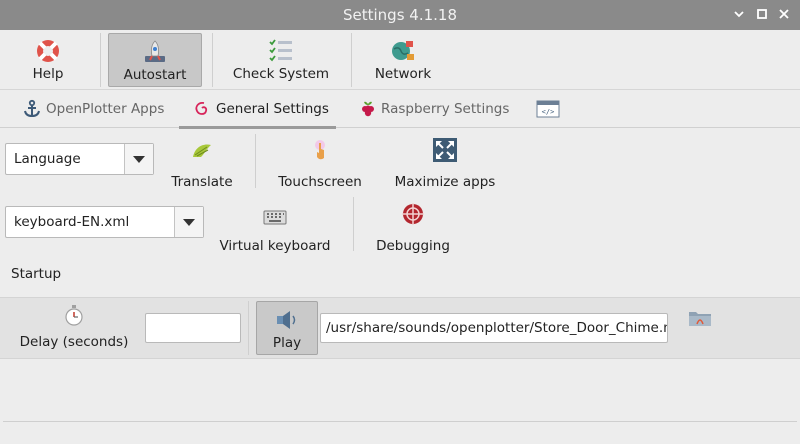 This screenshot has height=444, width=800. What do you see at coordinates (368, 109) in the screenshot?
I see `raspberry-icon` at bounding box center [368, 109].